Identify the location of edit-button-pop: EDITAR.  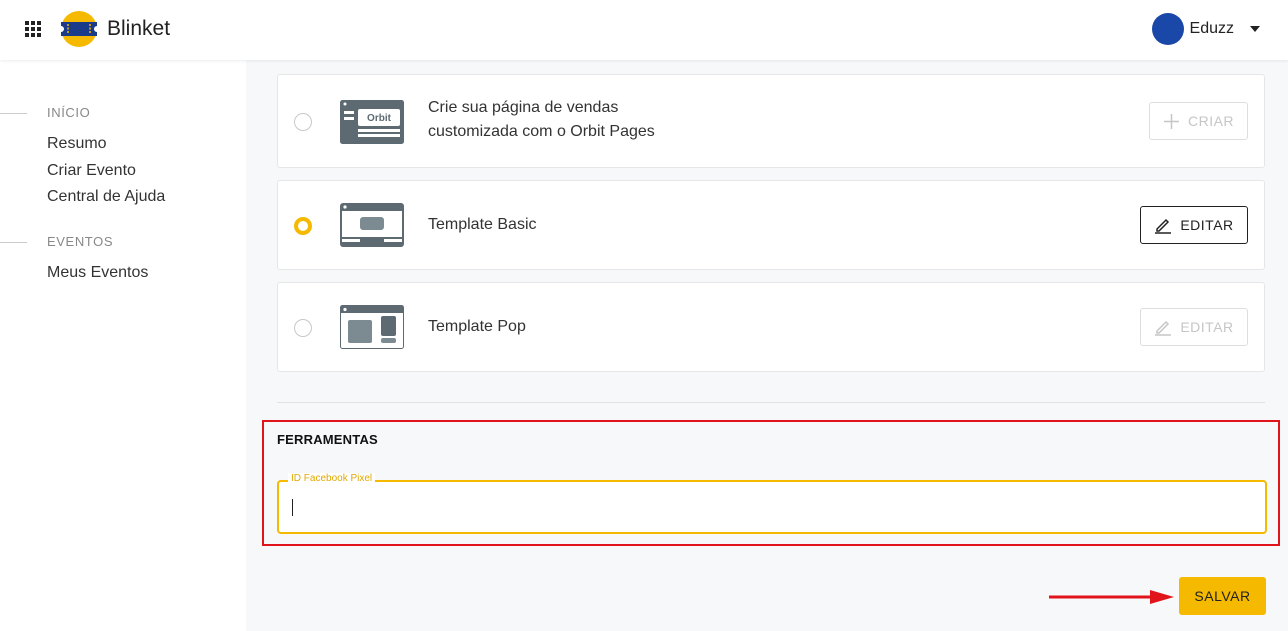
(1194, 327).